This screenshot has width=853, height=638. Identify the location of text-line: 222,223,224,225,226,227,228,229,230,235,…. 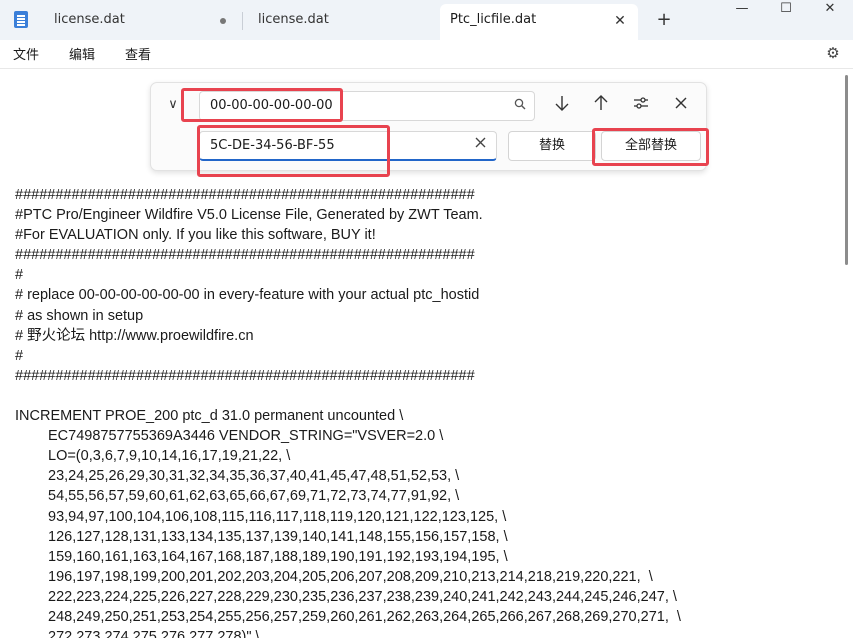
(362, 596).